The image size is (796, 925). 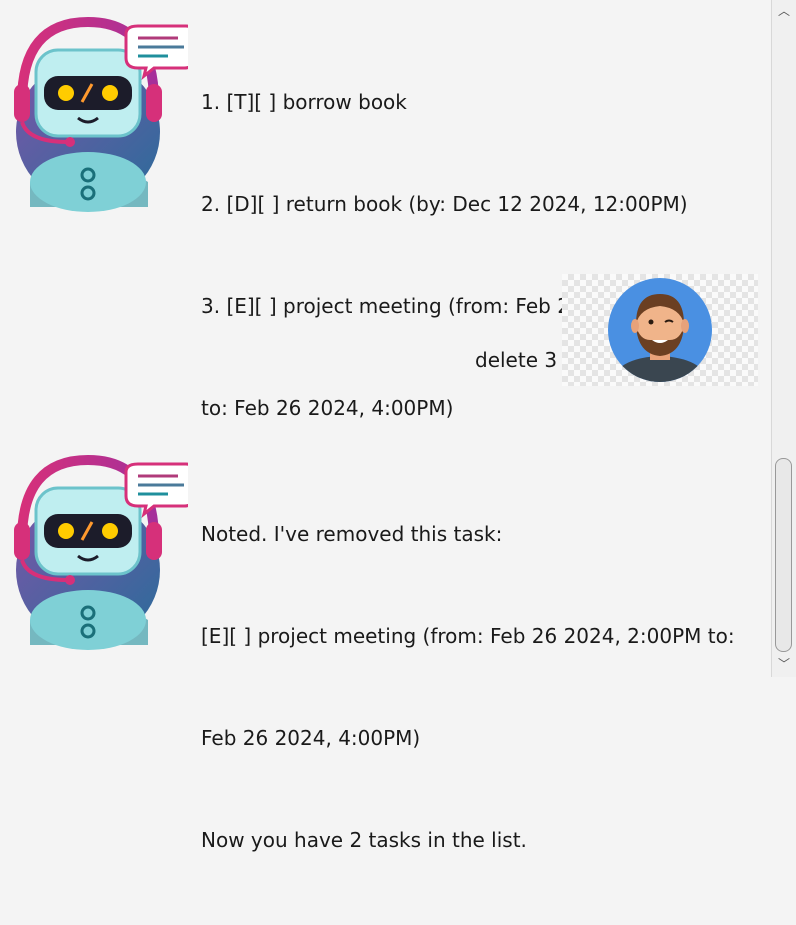 I want to click on user-message-text: delete 3, so click(x=516, y=360).